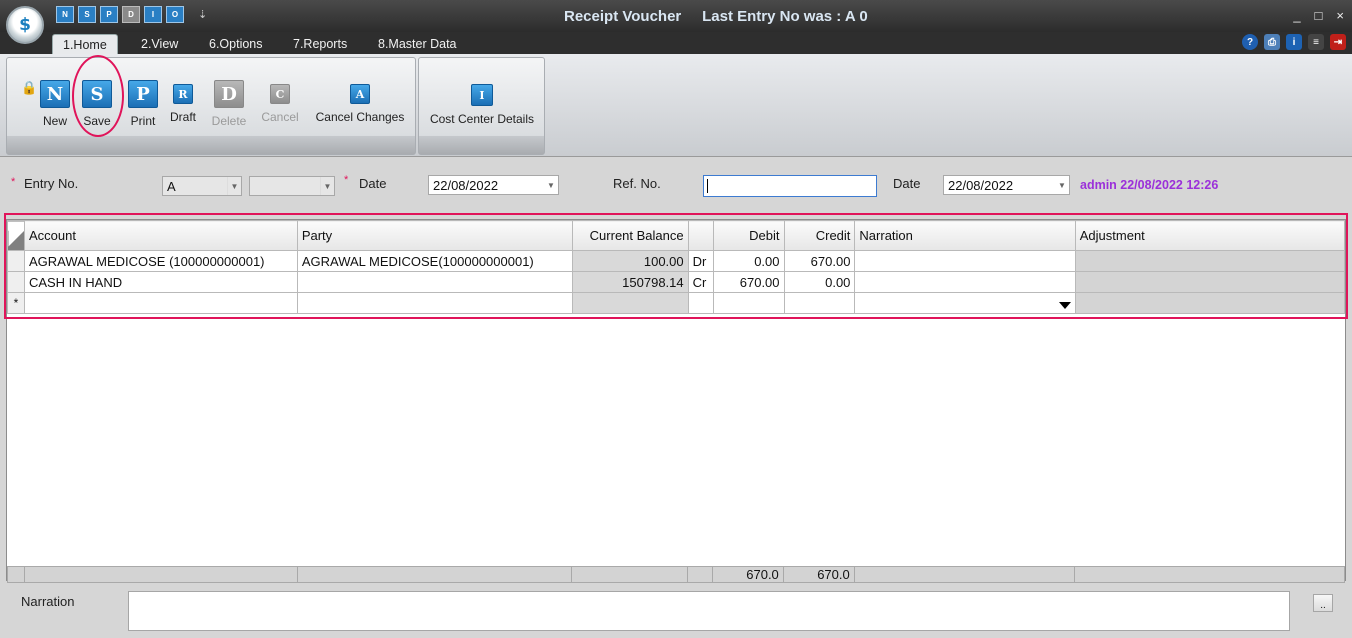 The image size is (1352, 638). I want to click on credit-cell: 670.00, so click(819, 261).